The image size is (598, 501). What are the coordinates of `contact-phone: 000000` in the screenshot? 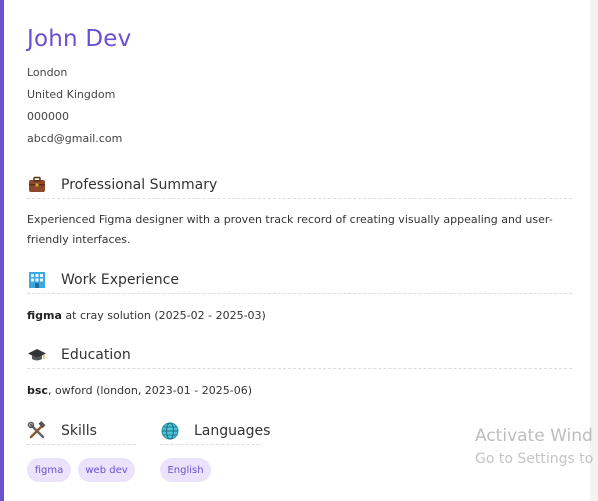 It's located at (48, 116).